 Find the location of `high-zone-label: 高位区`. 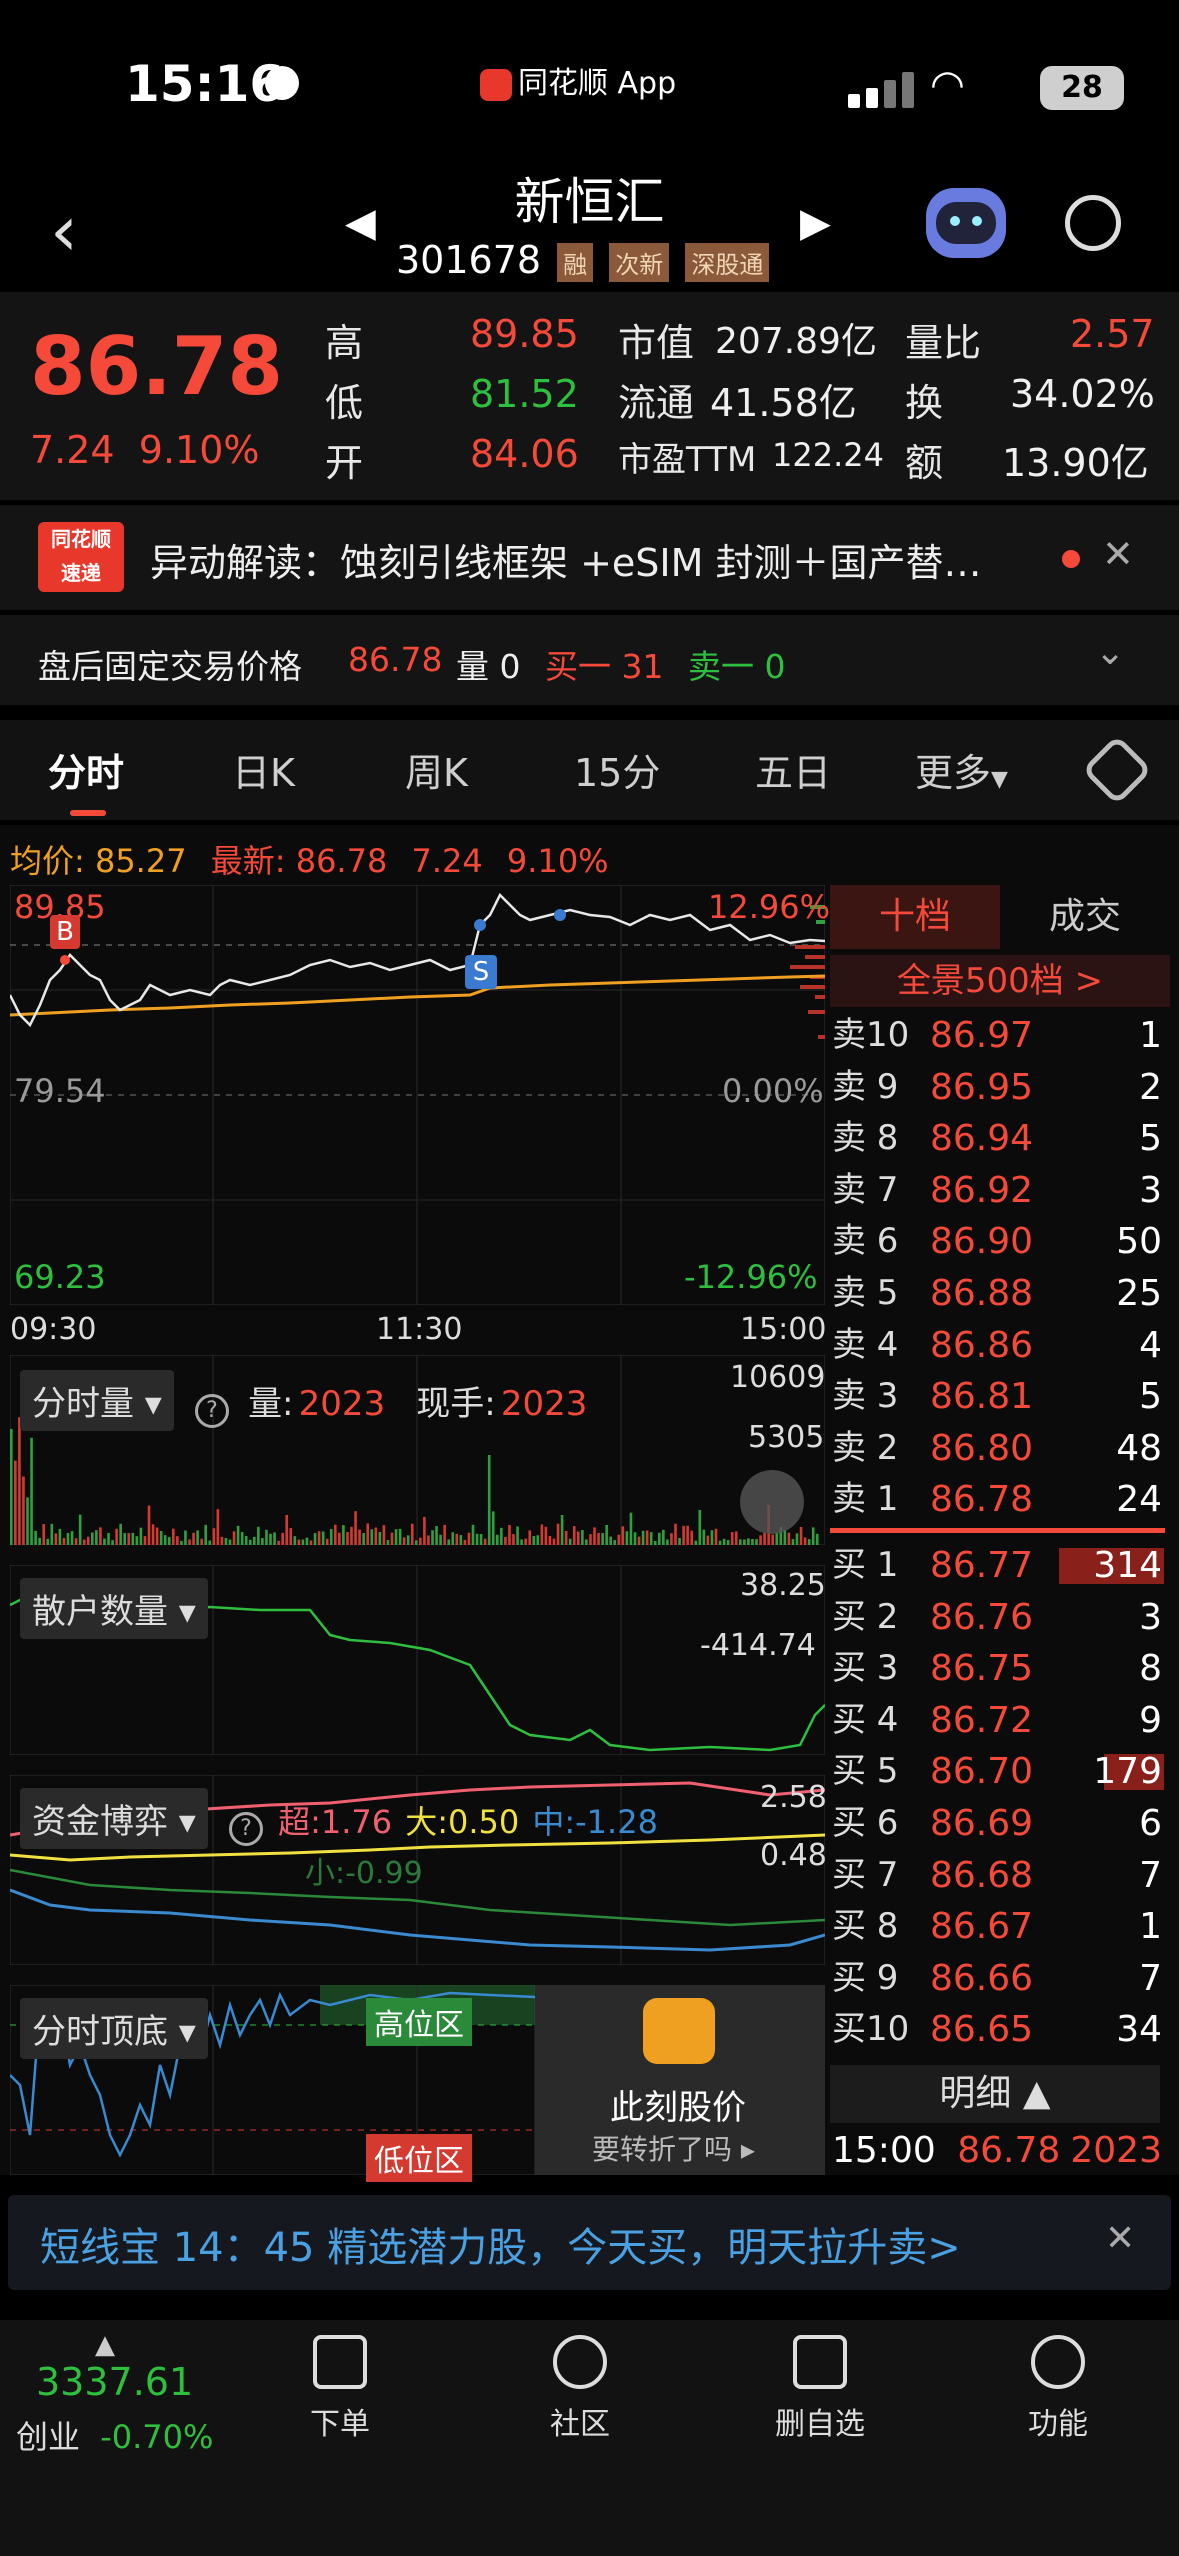

high-zone-label: 高位区 is located at coordinates (419, 2022).